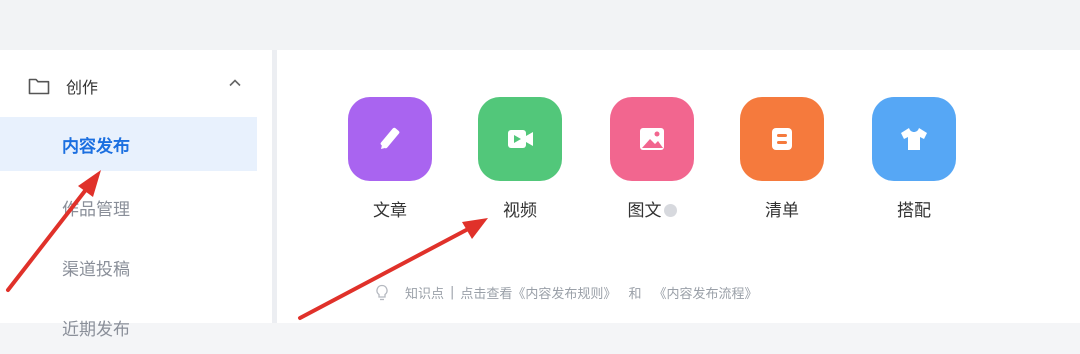 This screenshot has width=1080, height=354. What do you see at coordinates (635, 294) in the screenshot?
I see `knowledge-conjunction: 和` at bounding box center [635, 294].